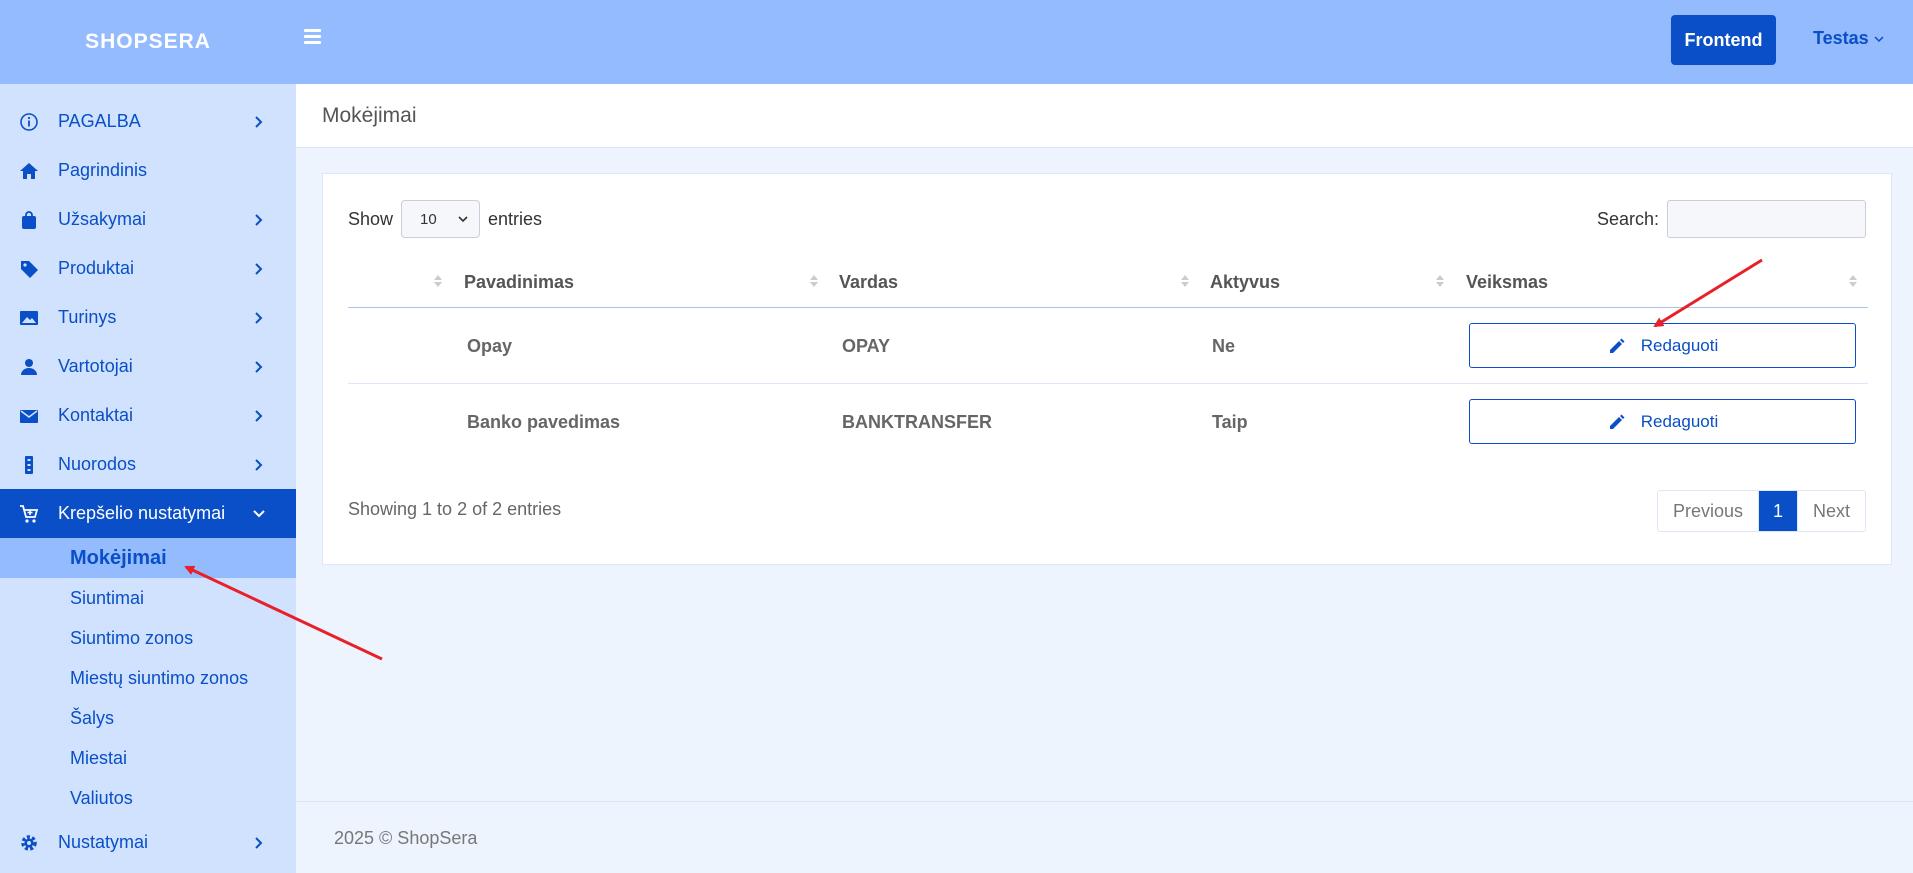  I want to click on table-row: Opay OPAY Ne Redaguoti, so click(1108, 346).